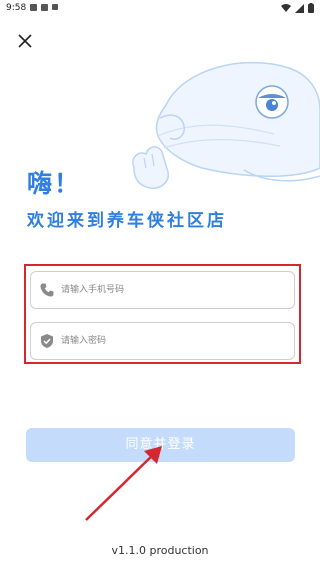 Image resolution: width=320 pixels, height=568 pixels. I want to click on wifi-icon, so click(286, 7).